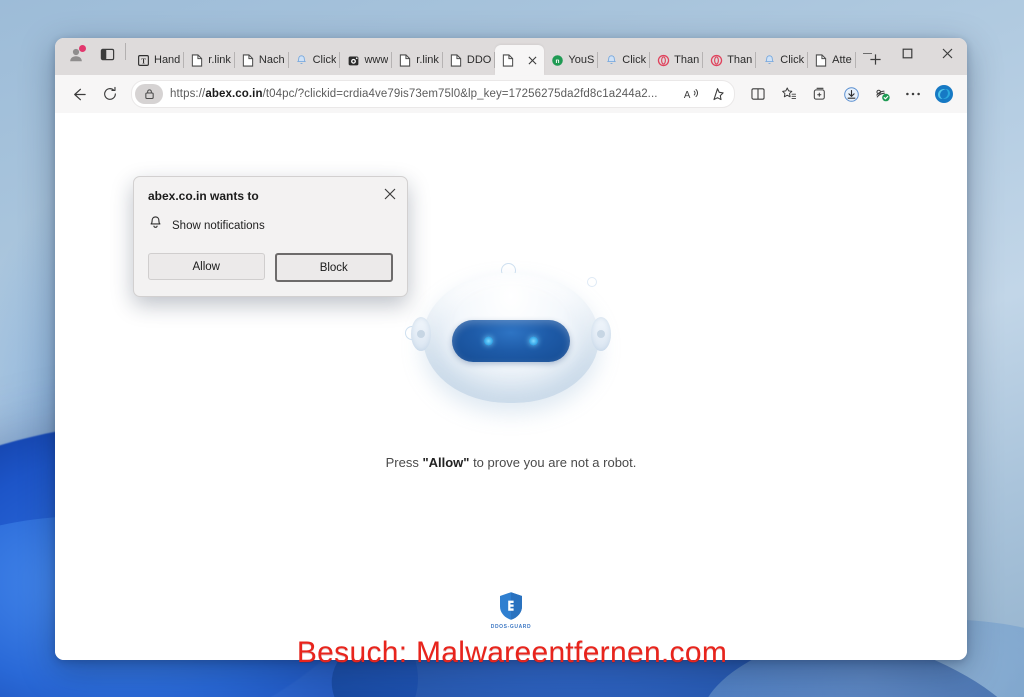 This screenshot has width=1024, height=697. I want to click on svg-text: n, so click(557, 61).